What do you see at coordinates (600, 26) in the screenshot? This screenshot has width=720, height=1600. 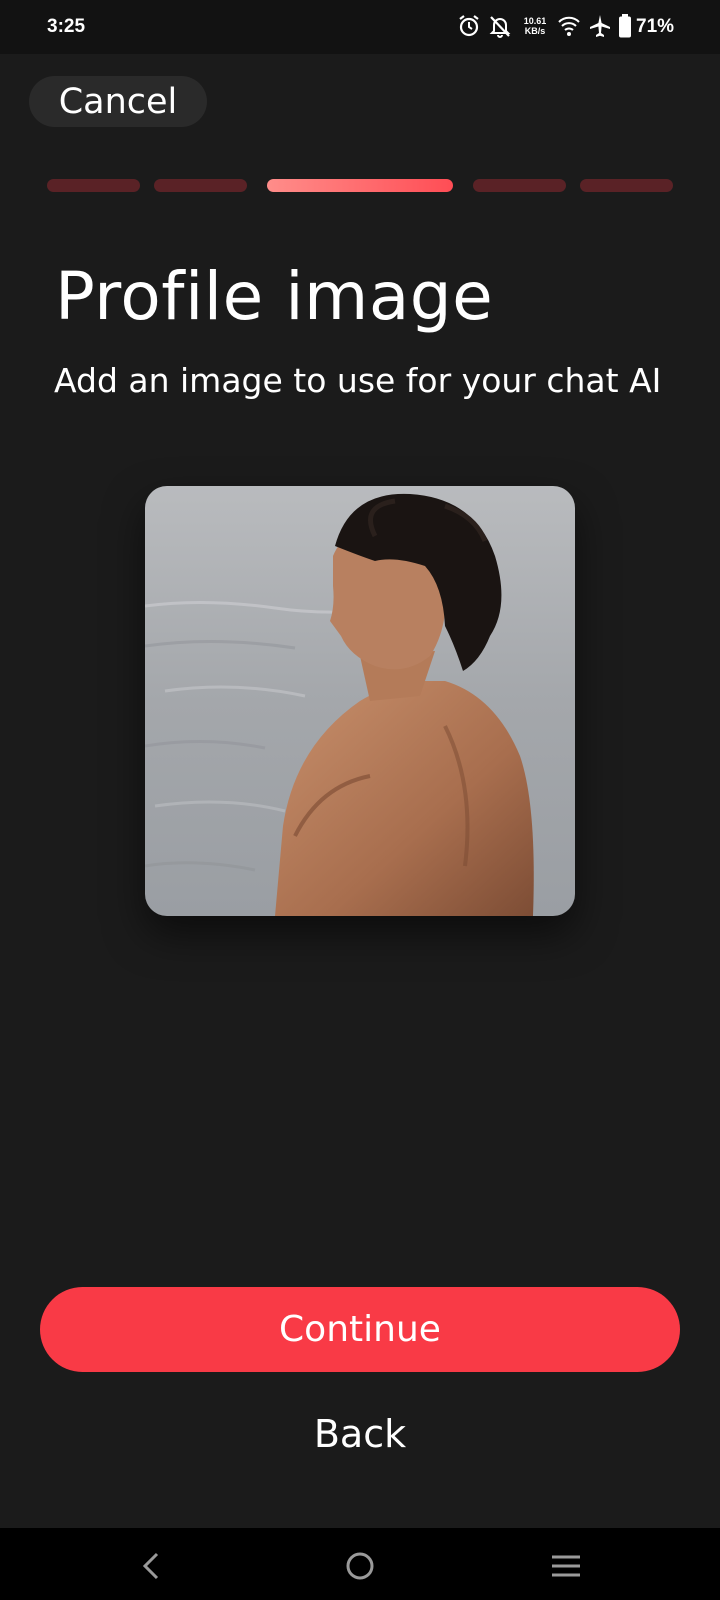 I see `airplane-icon` at bounding box center [600, 26].